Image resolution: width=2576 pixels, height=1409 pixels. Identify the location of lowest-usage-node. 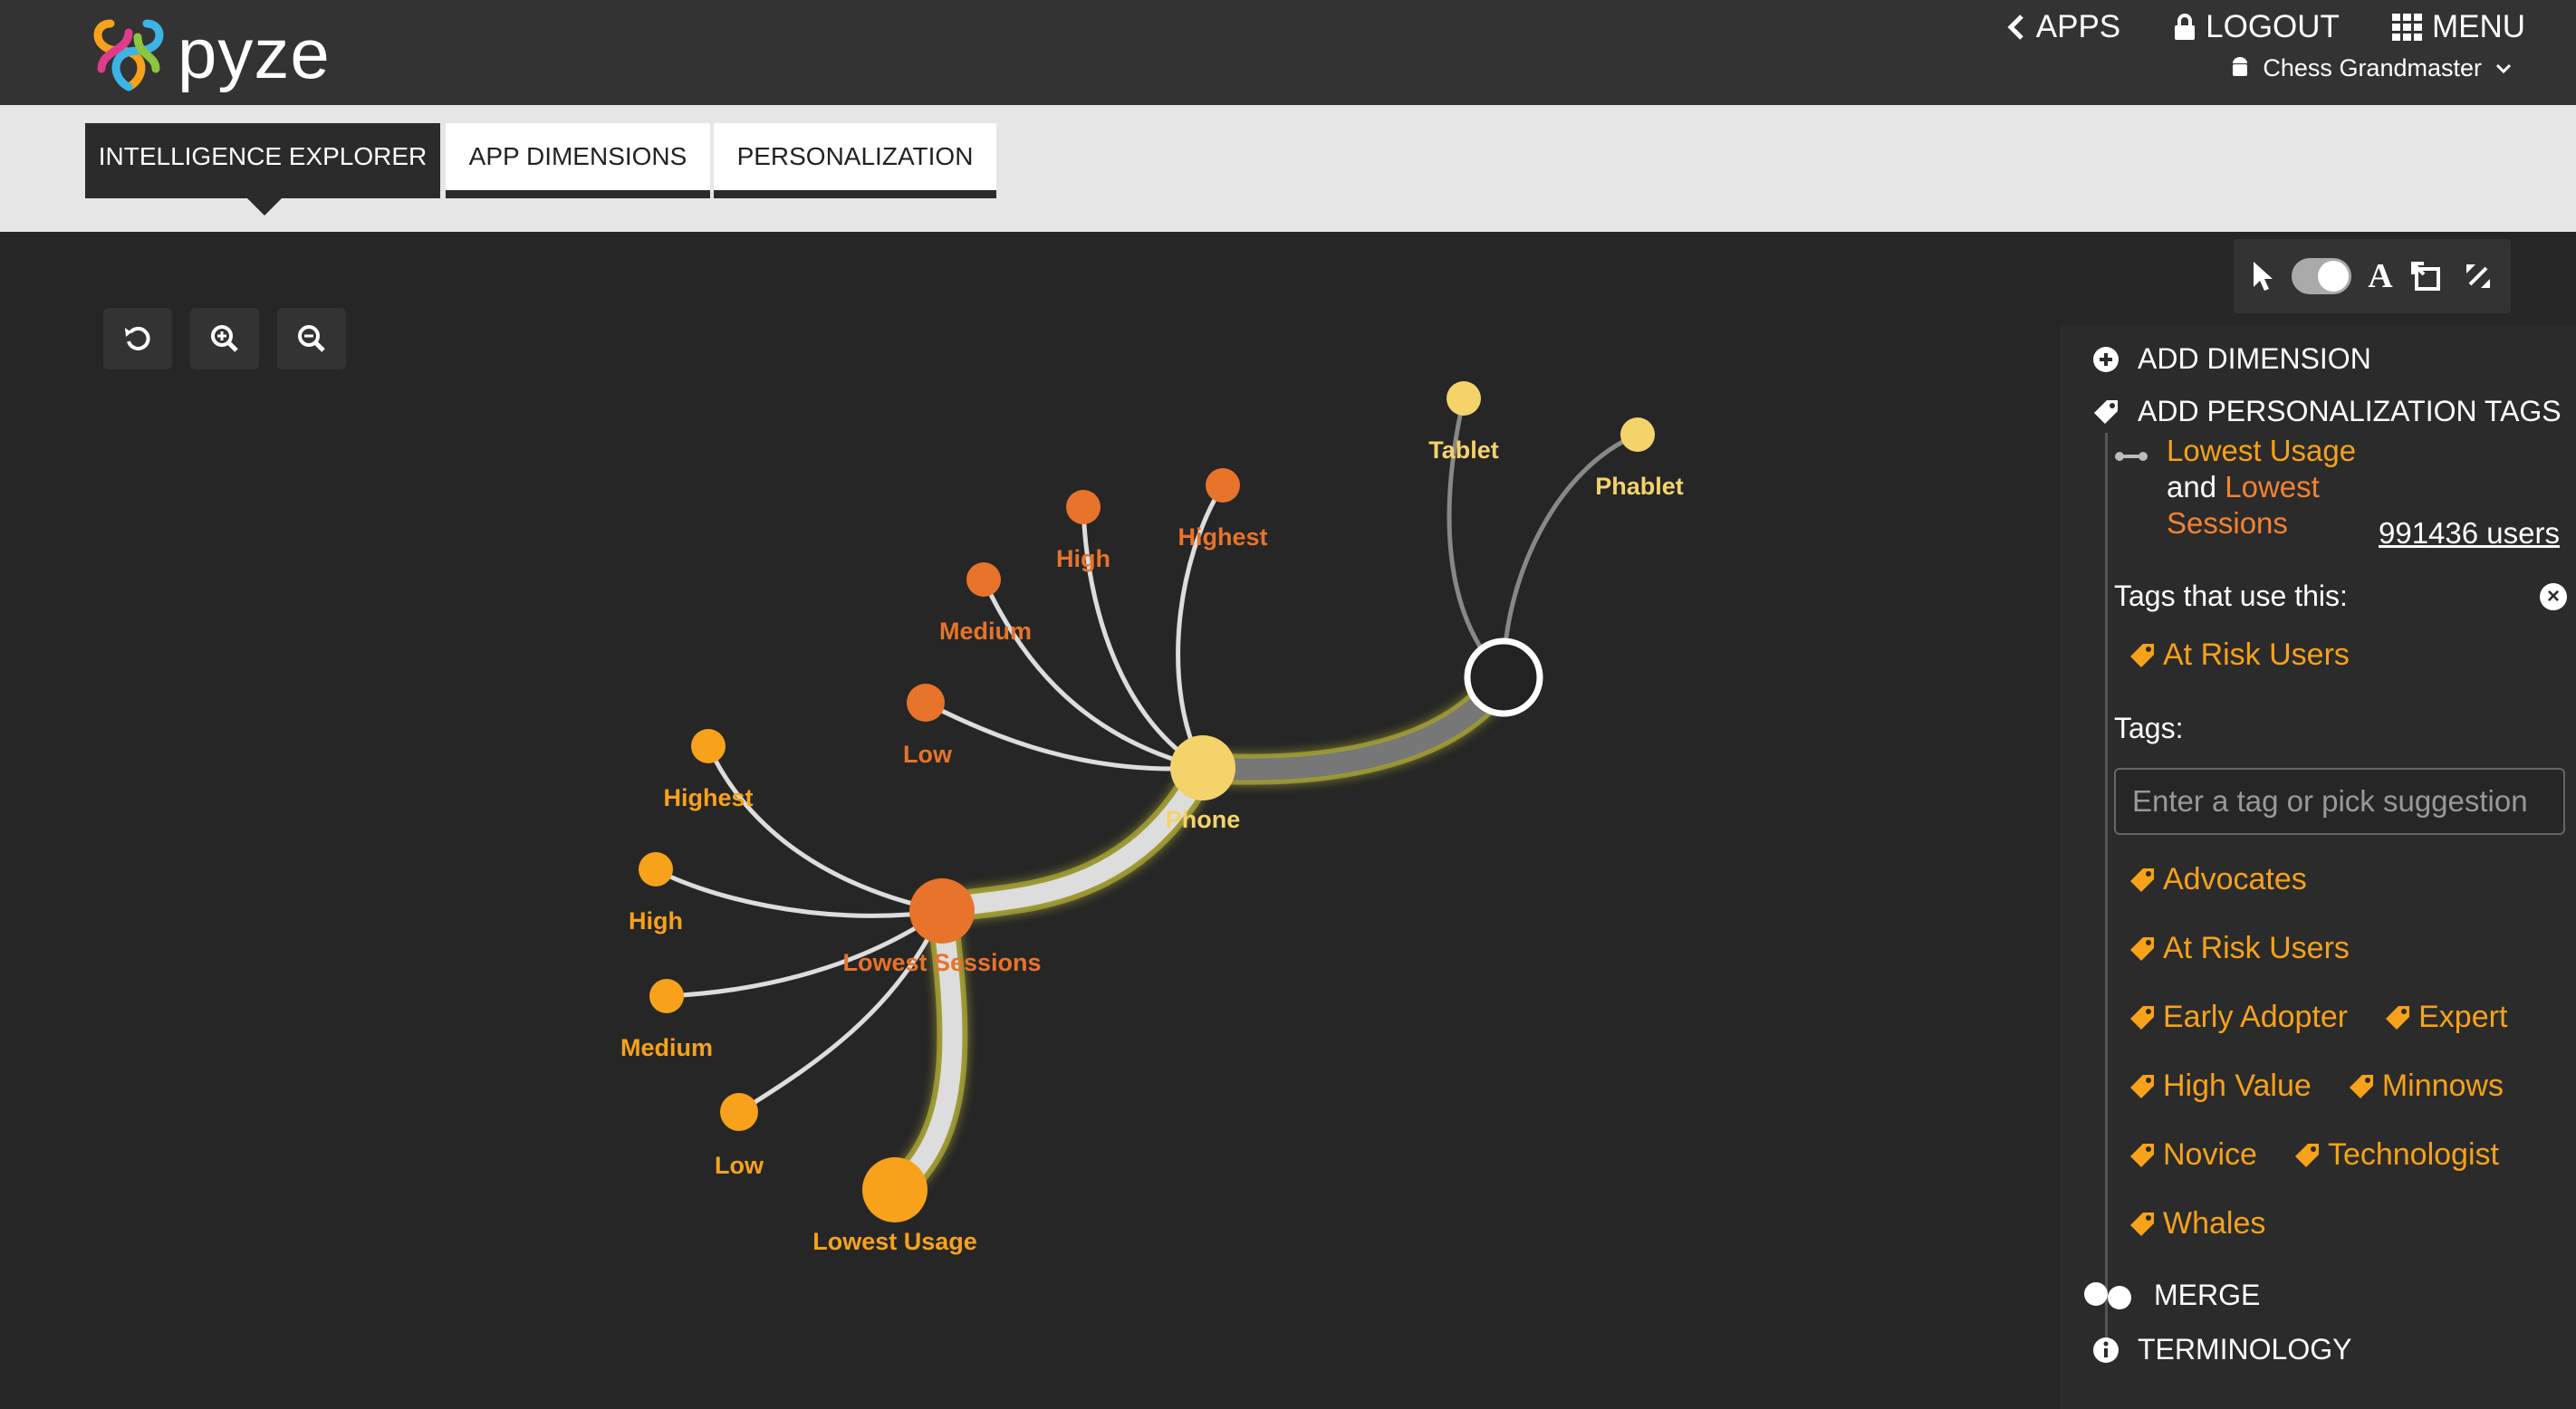
(895, 1189).